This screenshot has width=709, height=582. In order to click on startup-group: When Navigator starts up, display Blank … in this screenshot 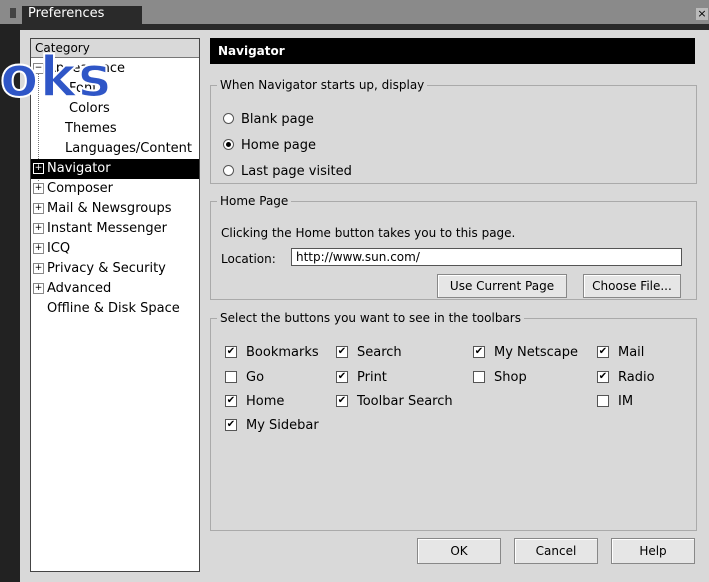, I will do `click(453, 131)`.